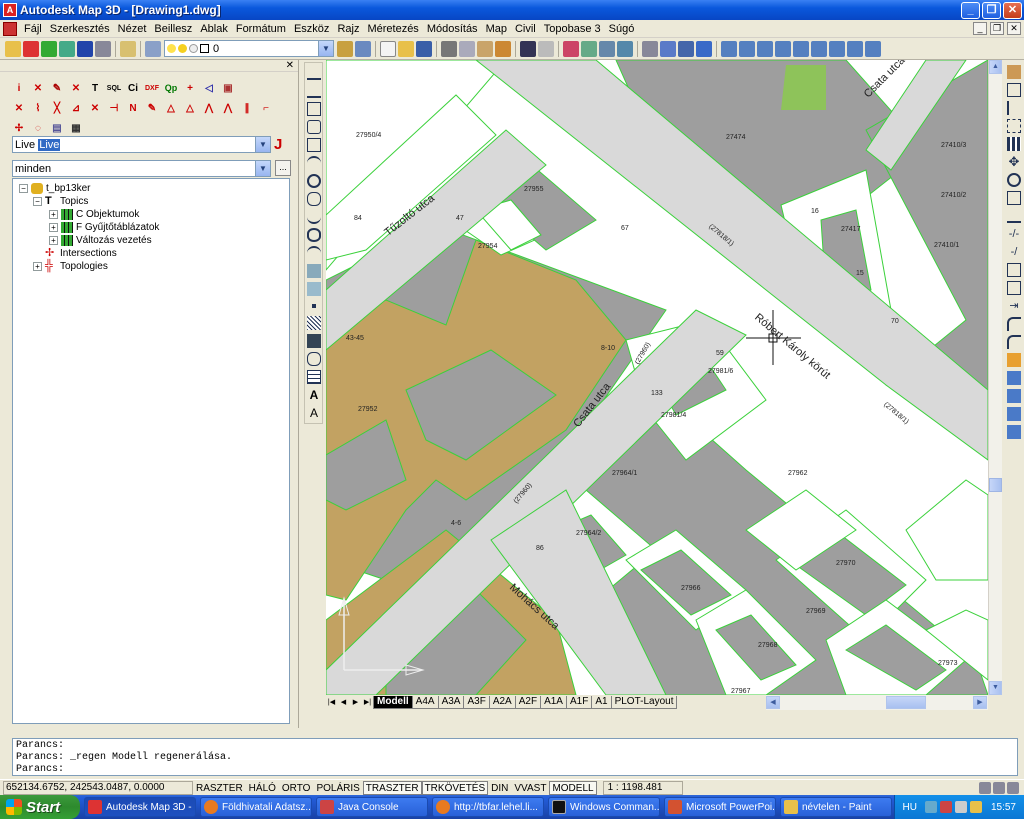 Image resolution: width=1024 pixels, height=819 pixels. Describe the element at coordinates (476, 702) in the screenshot. I see `tab-a3f: A3F` at that location.